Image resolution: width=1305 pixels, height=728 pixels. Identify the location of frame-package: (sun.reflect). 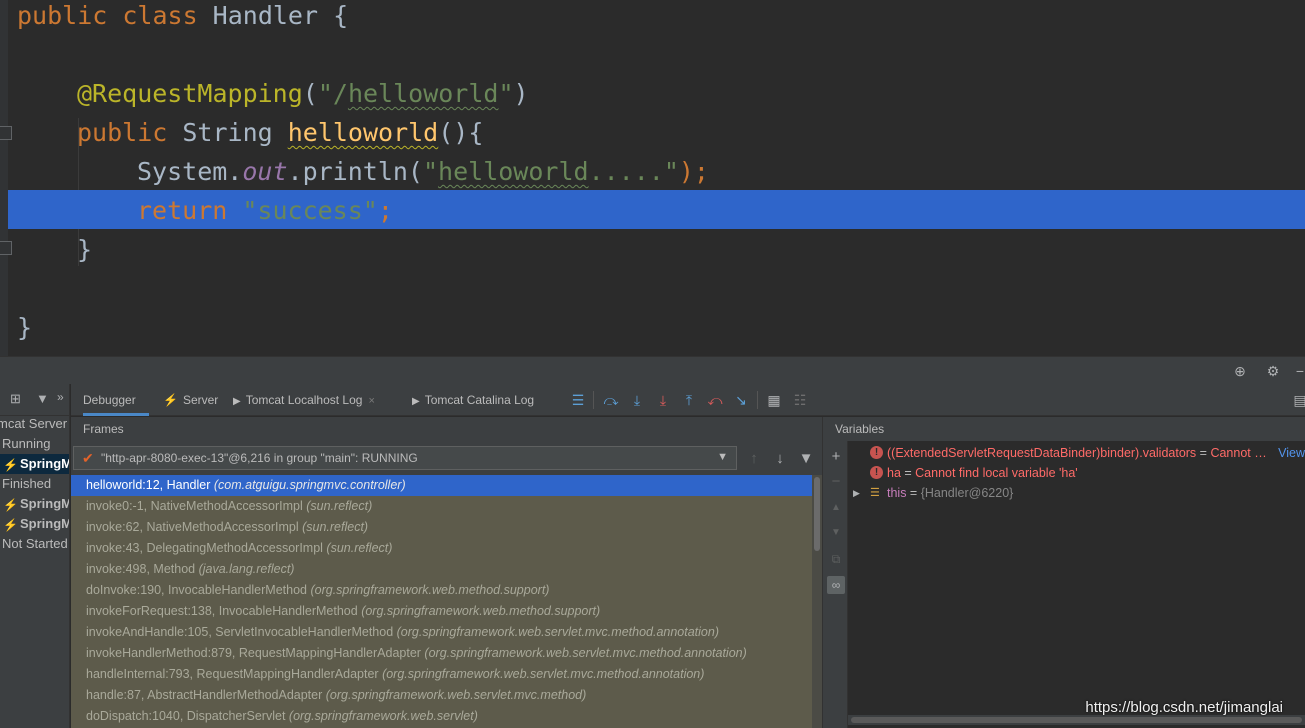
(335, 527).